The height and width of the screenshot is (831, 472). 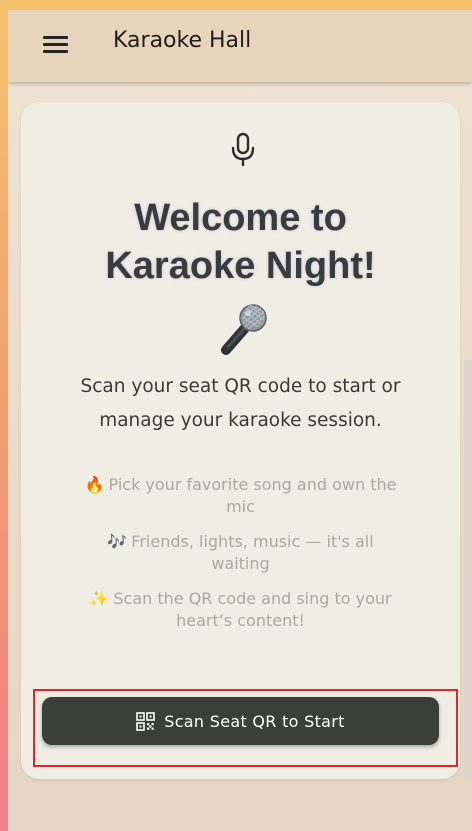 What do you see at coordinates (254, 721) in the screenshot?
I see `scan-button-label: Scan Seat QR to Start` at bounding box center [254, 721].